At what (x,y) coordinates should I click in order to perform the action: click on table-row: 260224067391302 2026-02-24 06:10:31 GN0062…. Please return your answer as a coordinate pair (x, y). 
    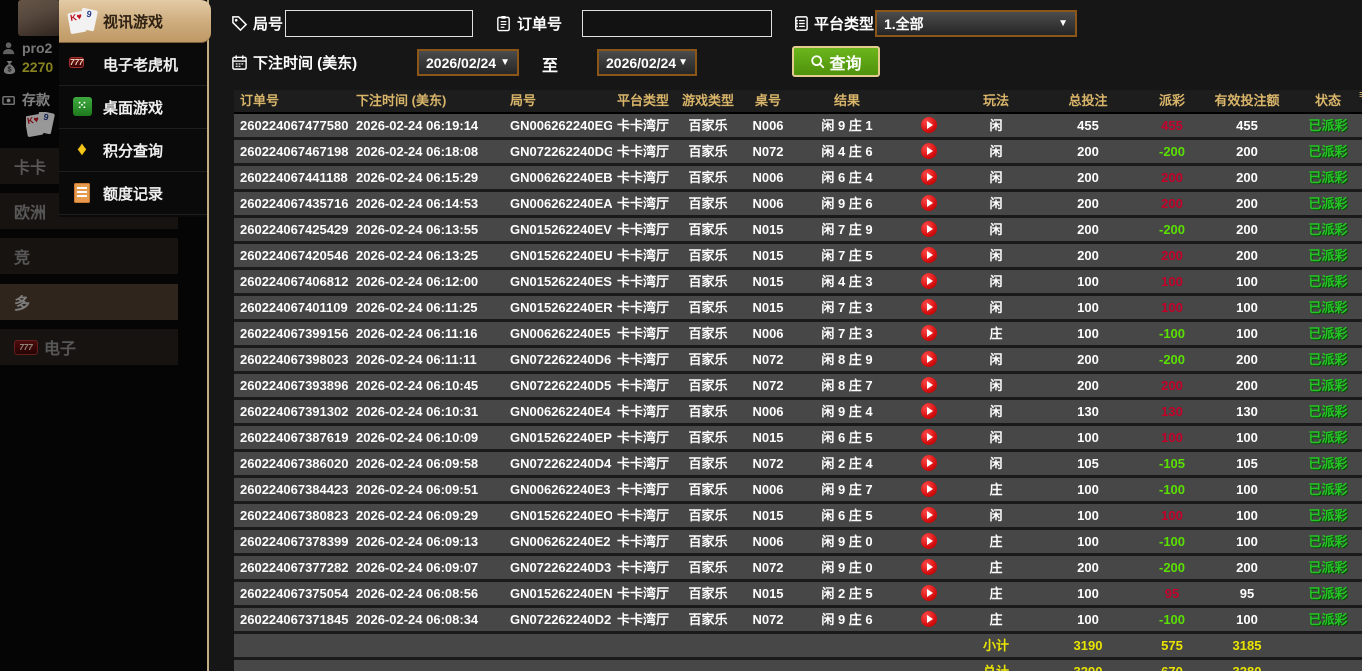
    Looking at the image, I should click on (798, 413).